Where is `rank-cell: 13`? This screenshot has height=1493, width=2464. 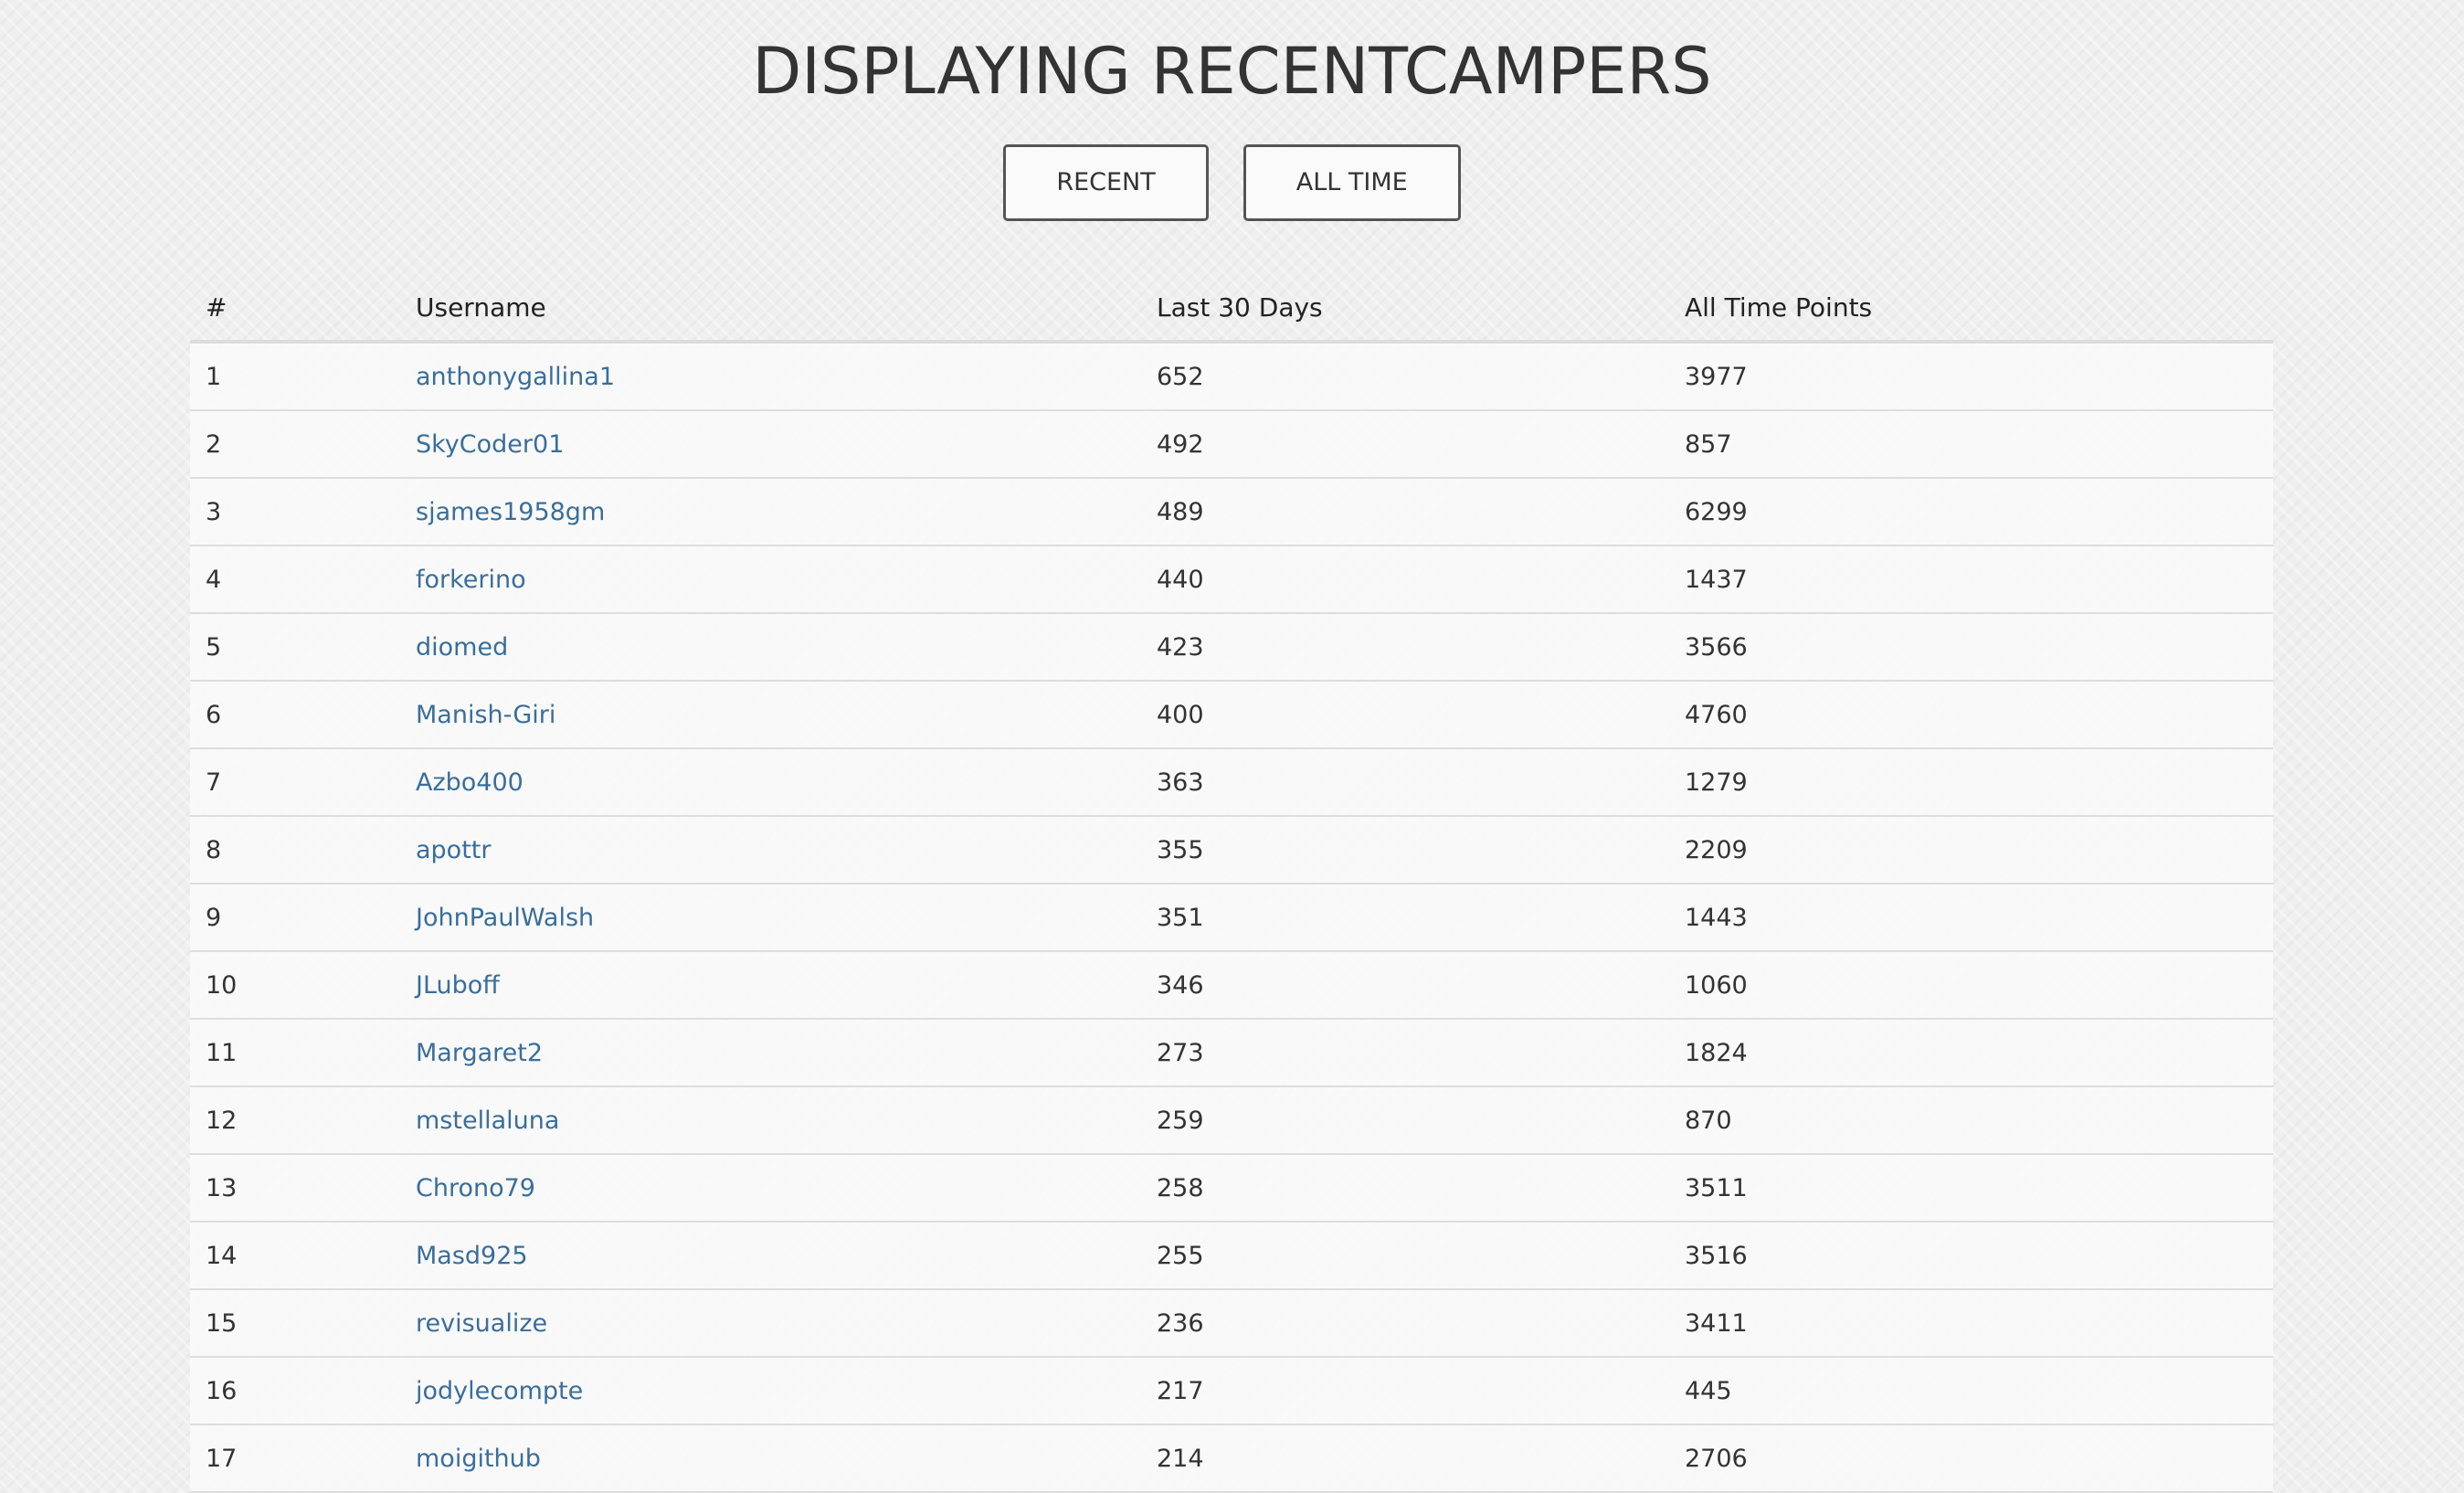 rank-cell: 13 is located at coordinates (295, 1188).